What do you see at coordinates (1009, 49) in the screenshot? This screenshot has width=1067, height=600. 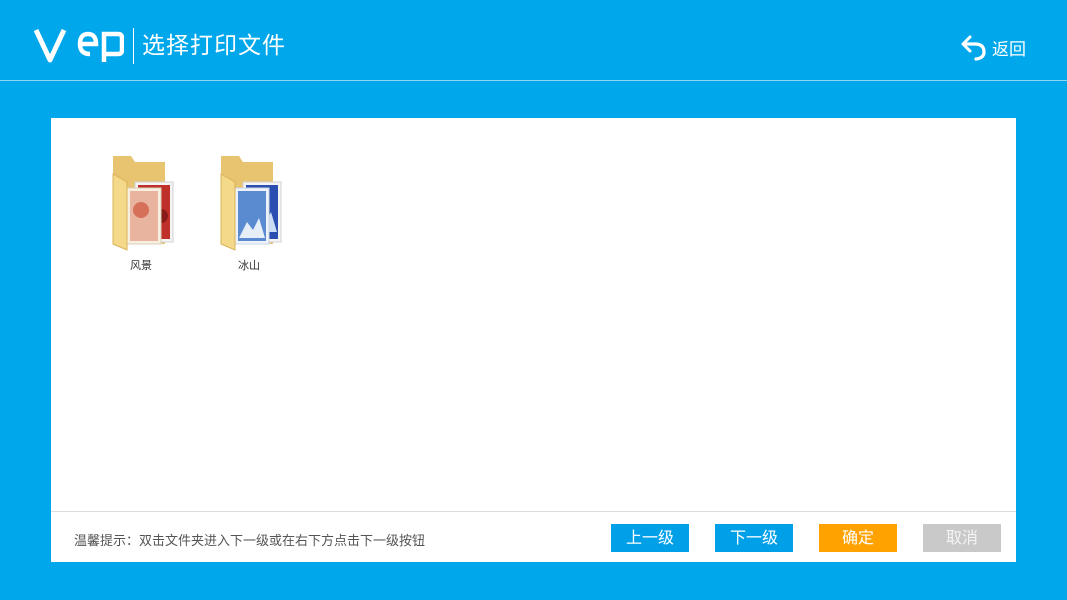 I see `back-label: 返回` at bounding box center [1009, 49].